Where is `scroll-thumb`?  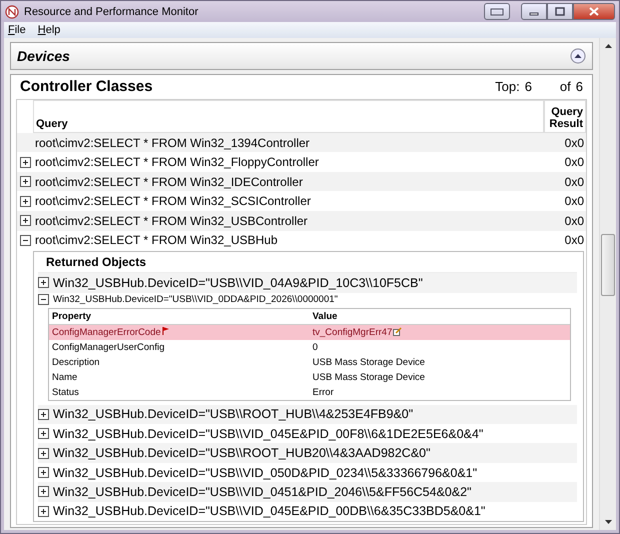
scroll-thumb is located at coordinates (608, 265).